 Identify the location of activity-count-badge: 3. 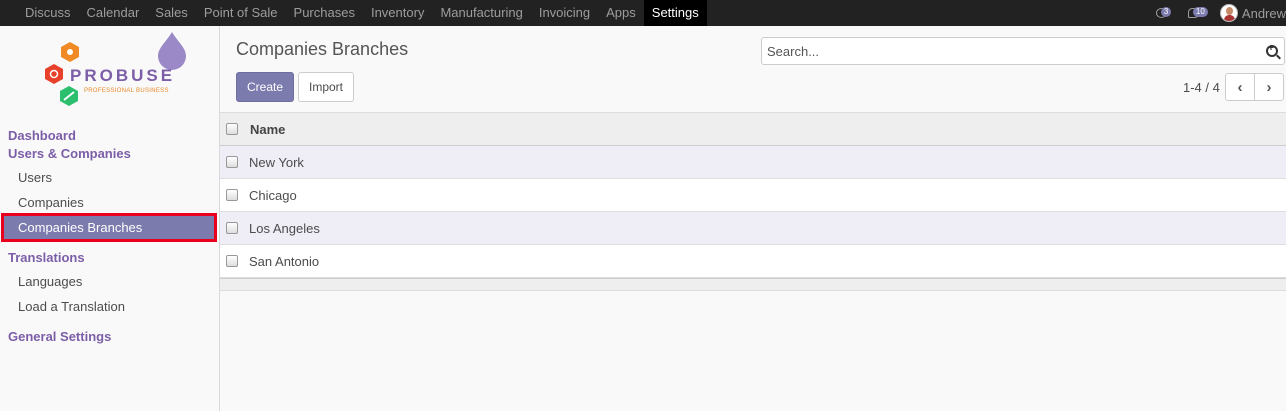
(1166, 12).